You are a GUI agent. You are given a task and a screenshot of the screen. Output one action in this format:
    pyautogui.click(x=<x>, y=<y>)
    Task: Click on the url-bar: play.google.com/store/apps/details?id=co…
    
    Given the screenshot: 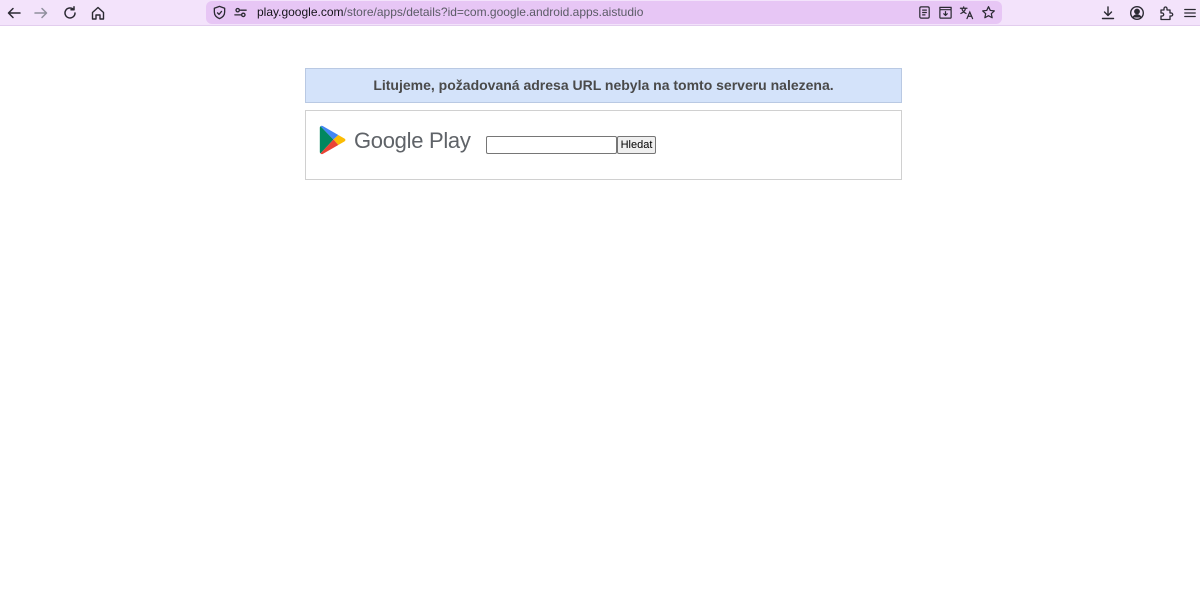 What is the action you would take?
    pyautogui.click(x=604, y=12)
    